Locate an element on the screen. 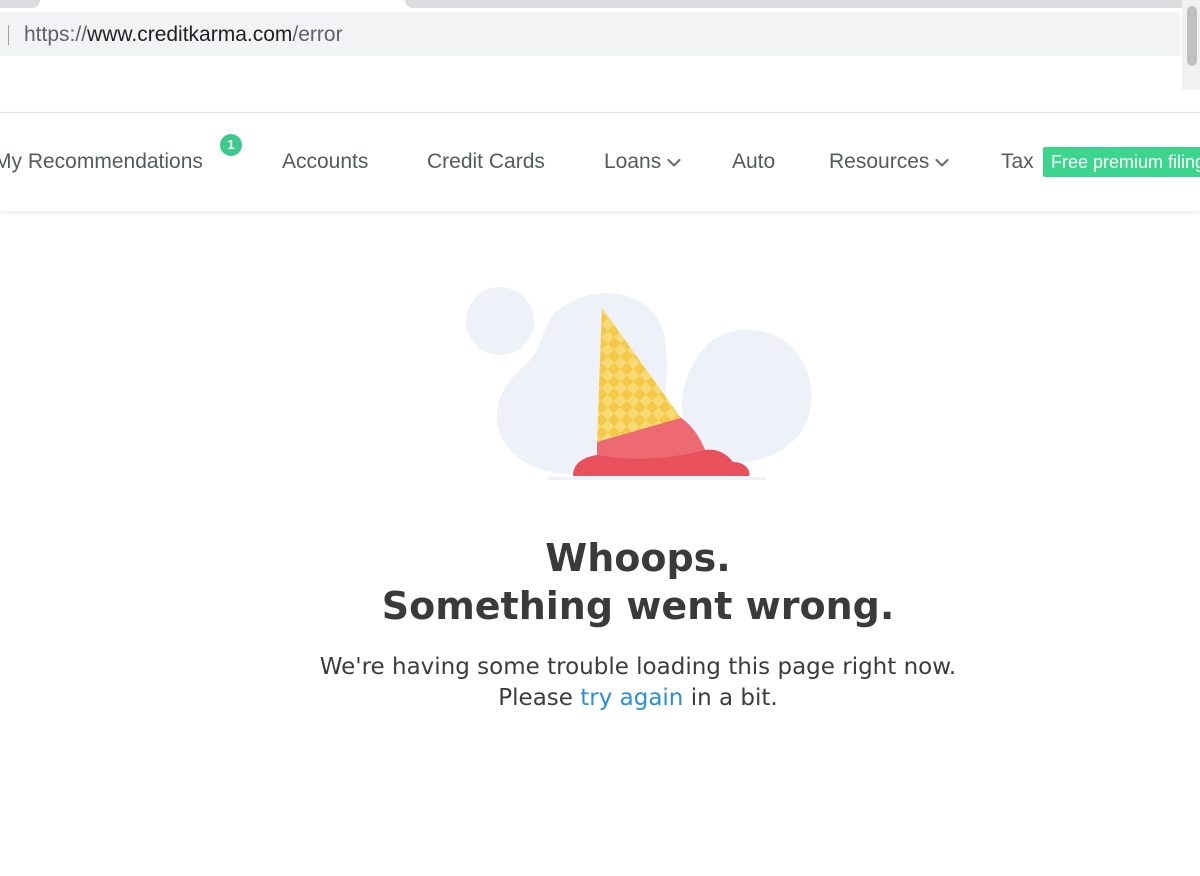  address-bar: https://www.creditkarma.com/error is located at coordinates (590, 34).